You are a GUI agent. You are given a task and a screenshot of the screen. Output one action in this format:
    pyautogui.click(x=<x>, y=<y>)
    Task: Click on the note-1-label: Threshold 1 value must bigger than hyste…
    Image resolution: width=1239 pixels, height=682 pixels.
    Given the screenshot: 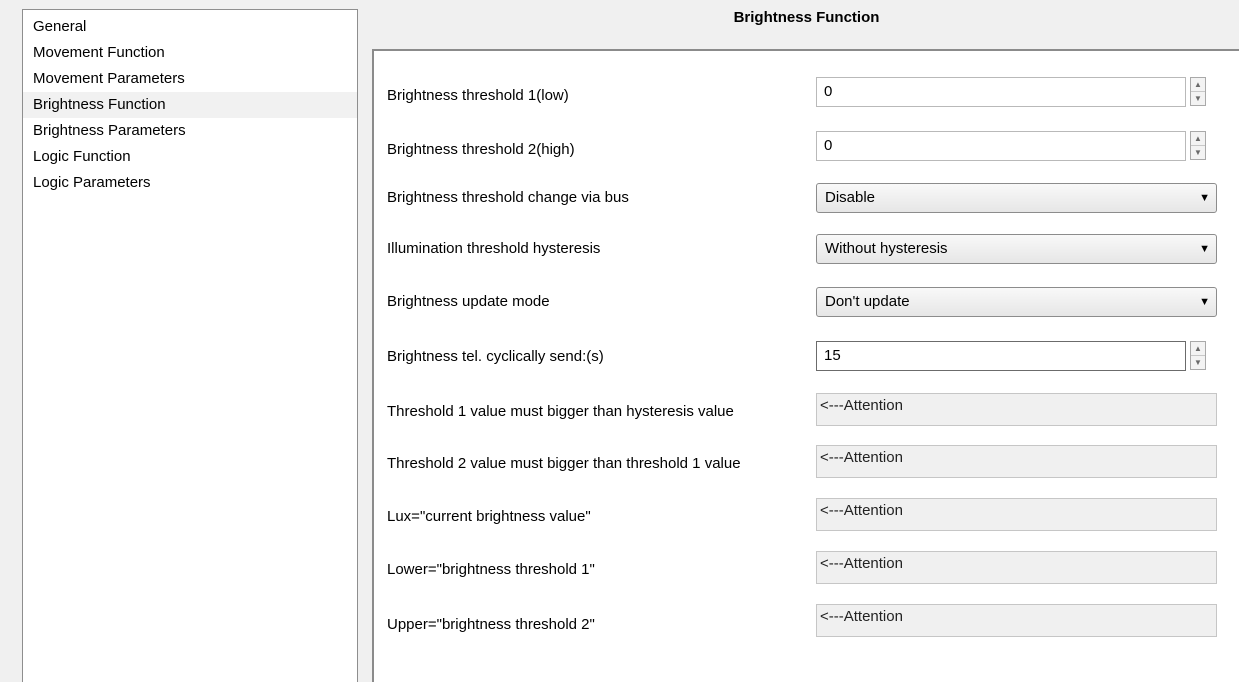 What is the action you would take?
    pyautogui.click(x=560, y=411)
    